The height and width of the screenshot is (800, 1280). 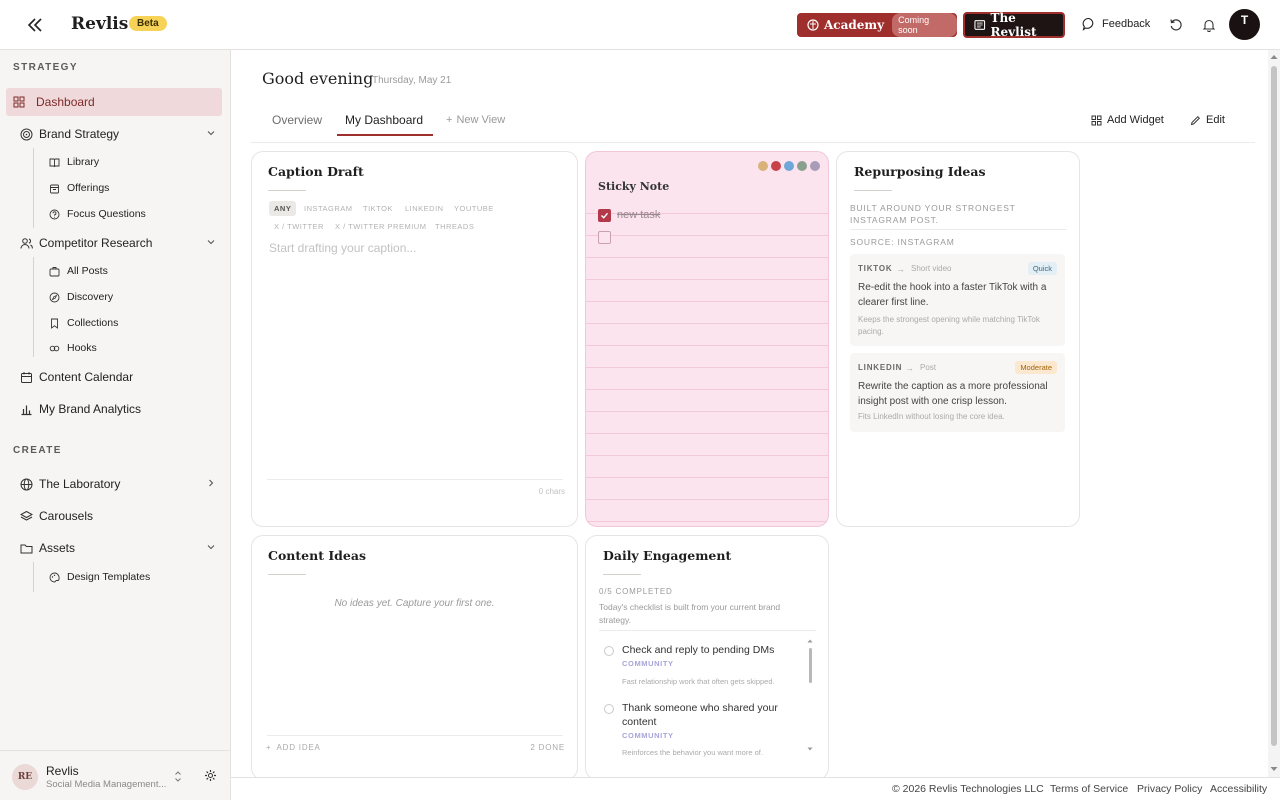 I want to click on folder-icon, so click(x=26, y=548).